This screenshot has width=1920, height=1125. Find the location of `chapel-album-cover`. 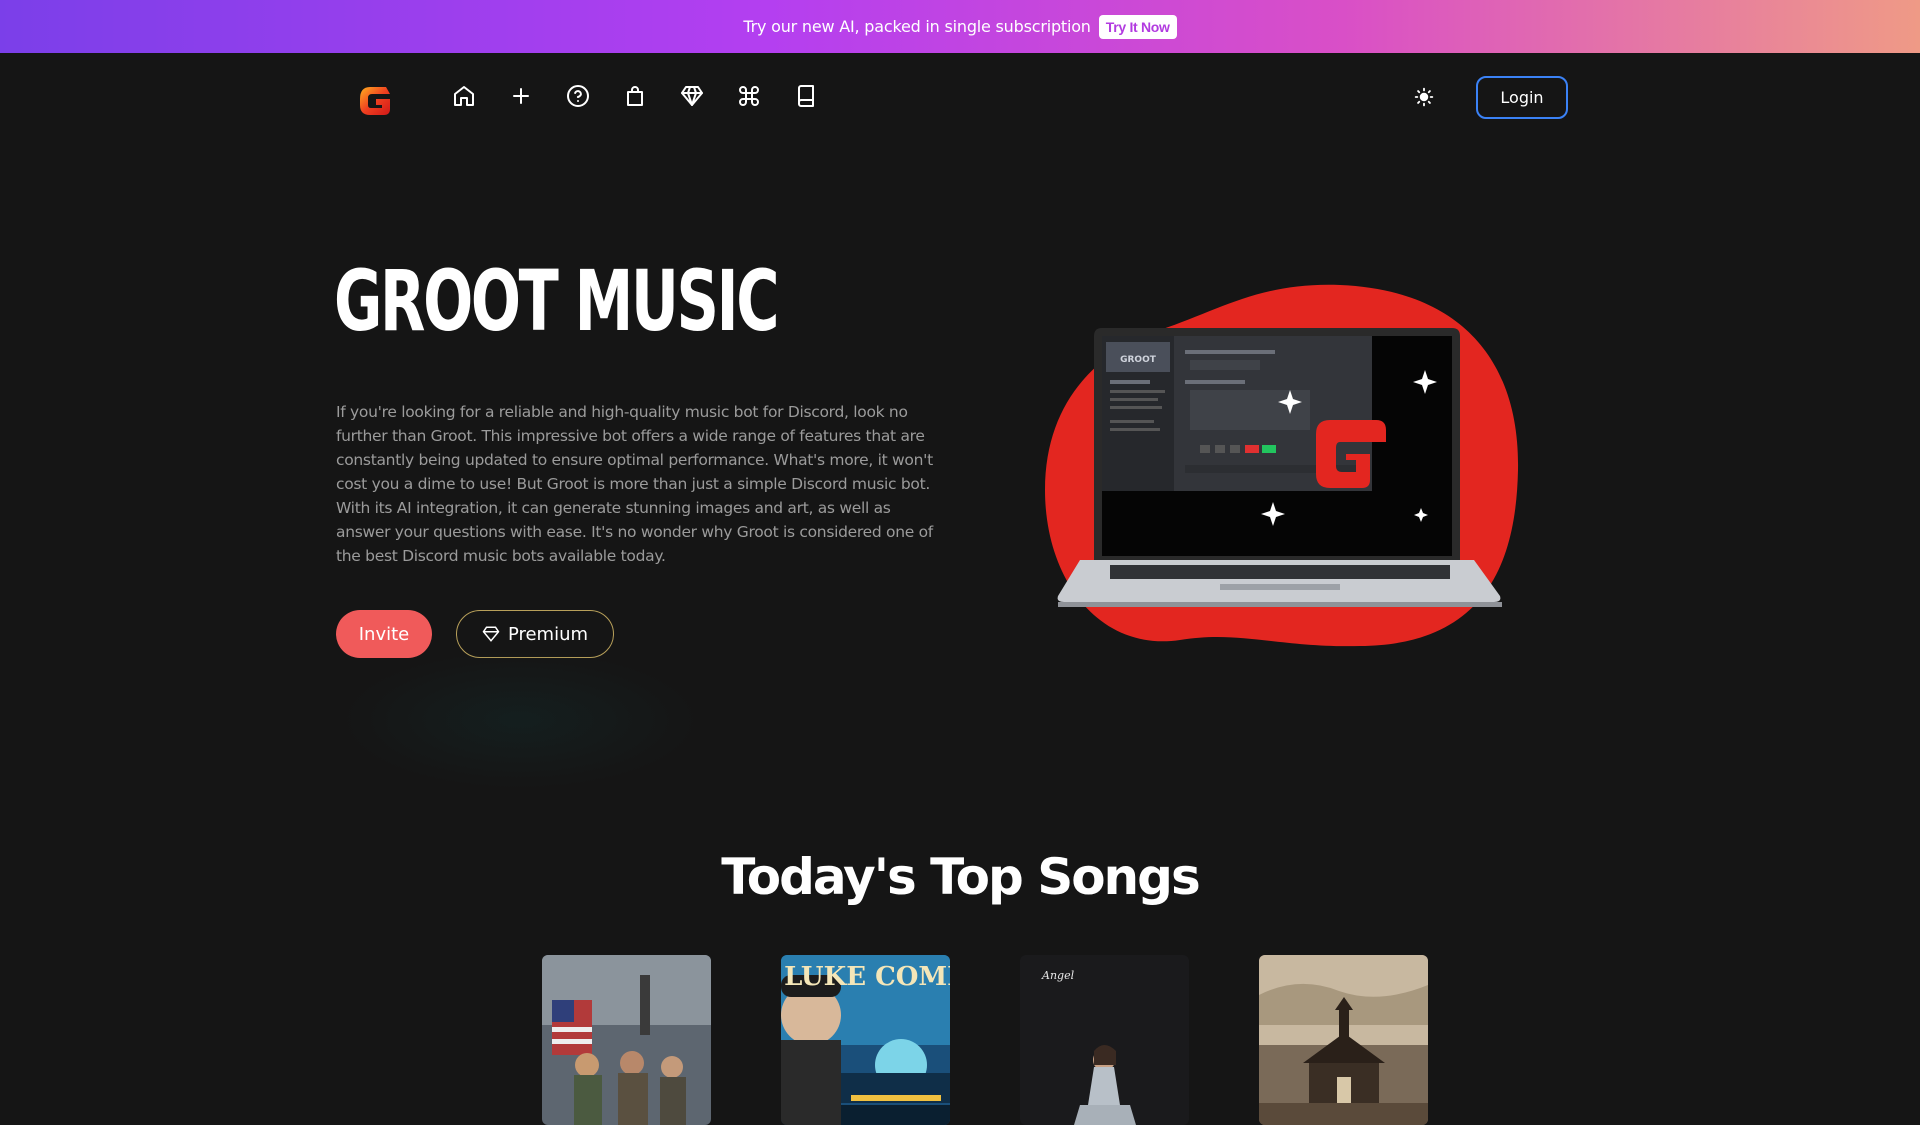

chapel-album-cover is located at coordinates (1343, 1040).